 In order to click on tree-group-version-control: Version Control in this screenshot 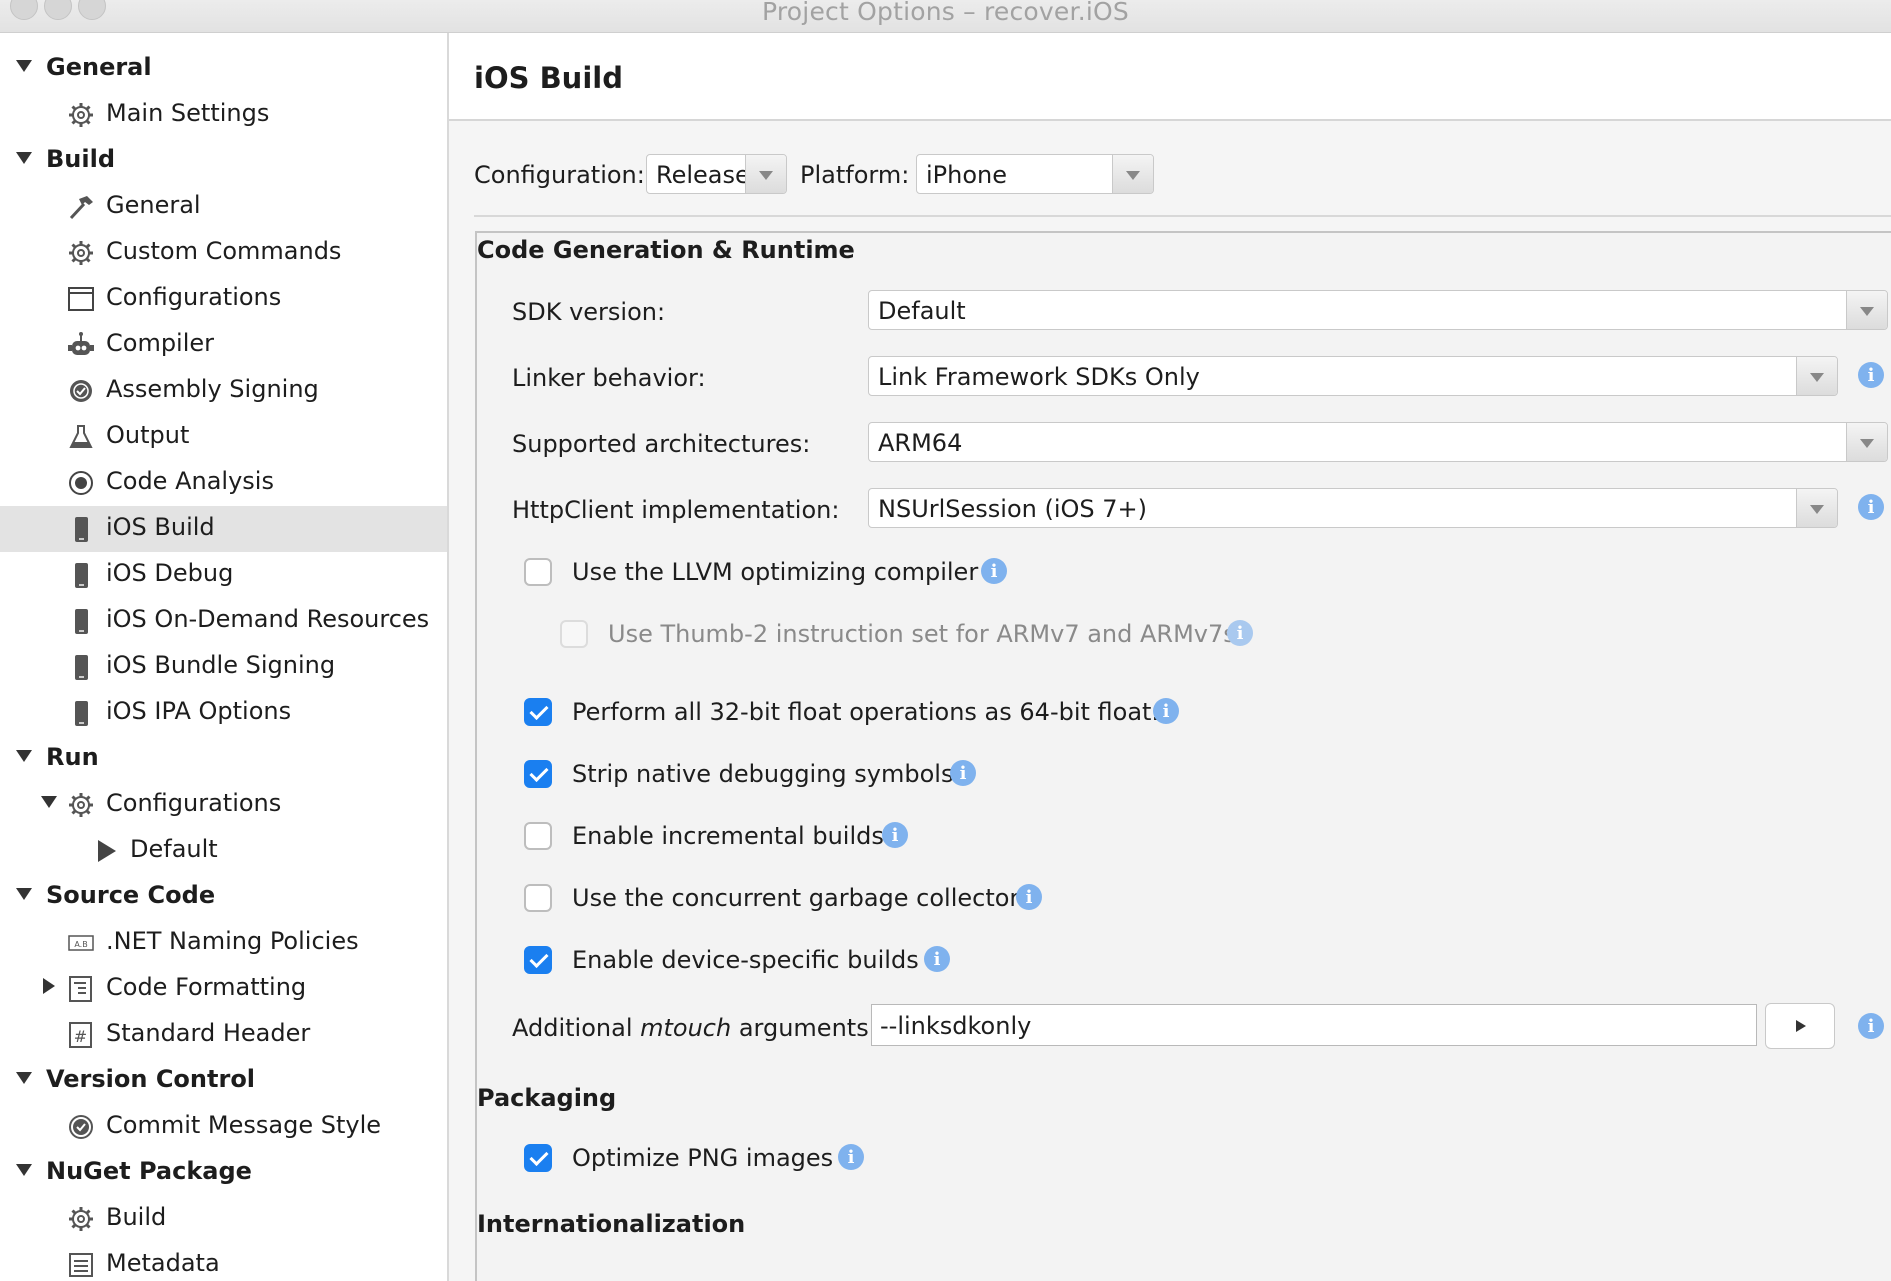, I will do `click(223, 1081)`.